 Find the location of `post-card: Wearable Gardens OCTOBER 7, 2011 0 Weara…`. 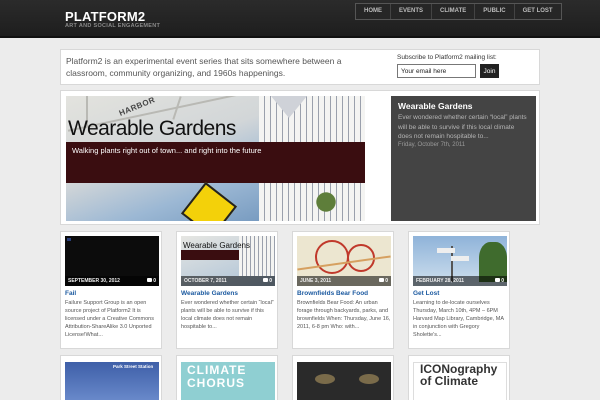

post-card: Wearable Gardens OCTOBER 7, 2011 0 Weara… is located at coordinates (227, 290).